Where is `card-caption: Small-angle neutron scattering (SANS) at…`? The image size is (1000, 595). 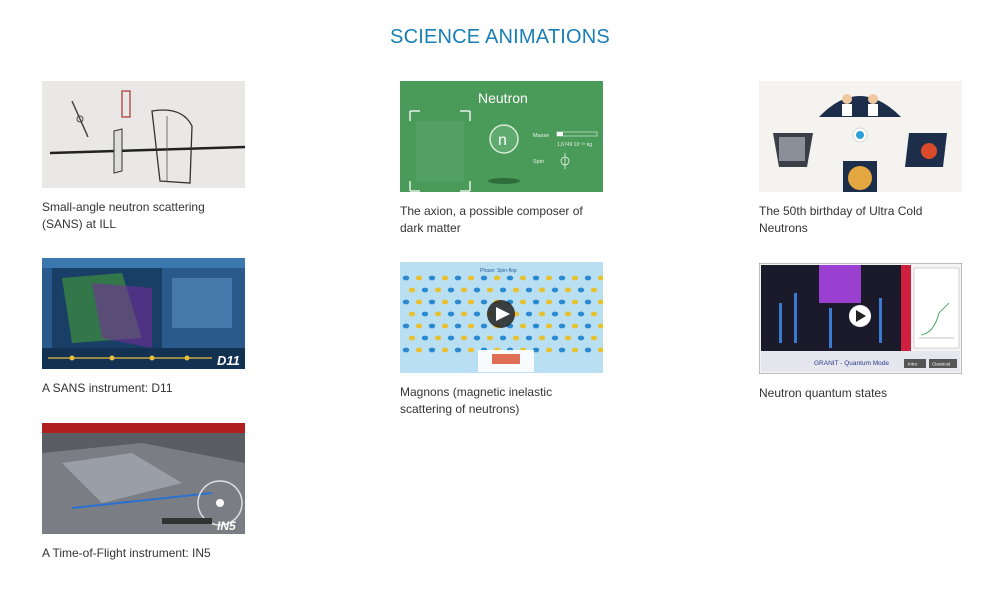 card-caption: Small-angle neutron scattering (SANS) at… is located at coordinates (142, 216).